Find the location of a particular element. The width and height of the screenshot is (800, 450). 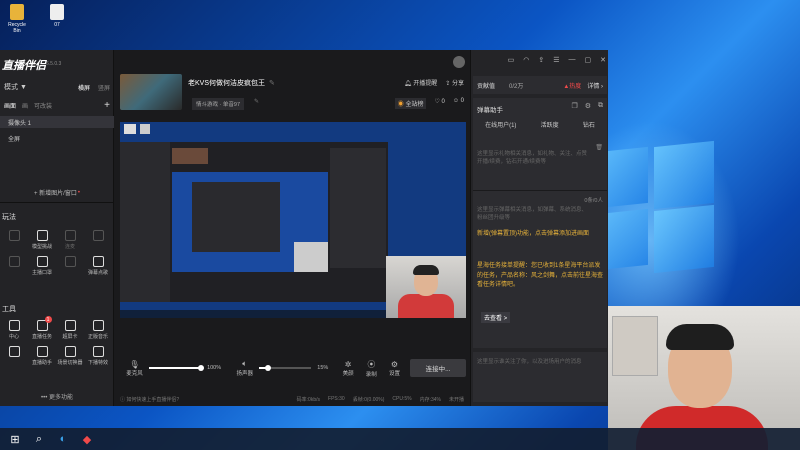

search-icon: ⌕ is located at coordinates (39, 439).